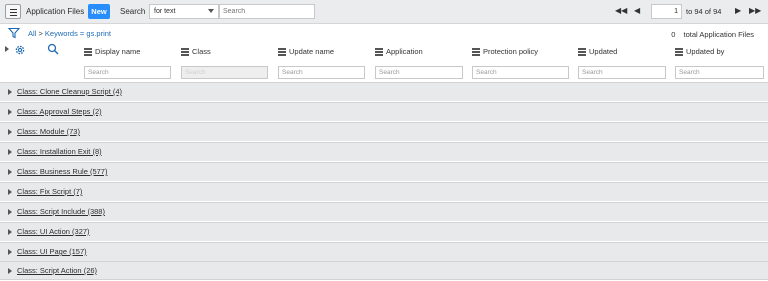  What do you see at coordinates (211, 11) in the screenshot?
I see `chevron-down-icon` at bounding box center [211, 11].